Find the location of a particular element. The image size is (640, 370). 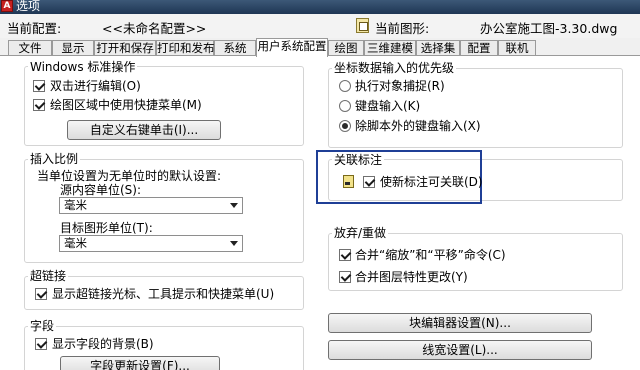

combine-zoom-pan-checkbox is located at coordinates (345, 255).